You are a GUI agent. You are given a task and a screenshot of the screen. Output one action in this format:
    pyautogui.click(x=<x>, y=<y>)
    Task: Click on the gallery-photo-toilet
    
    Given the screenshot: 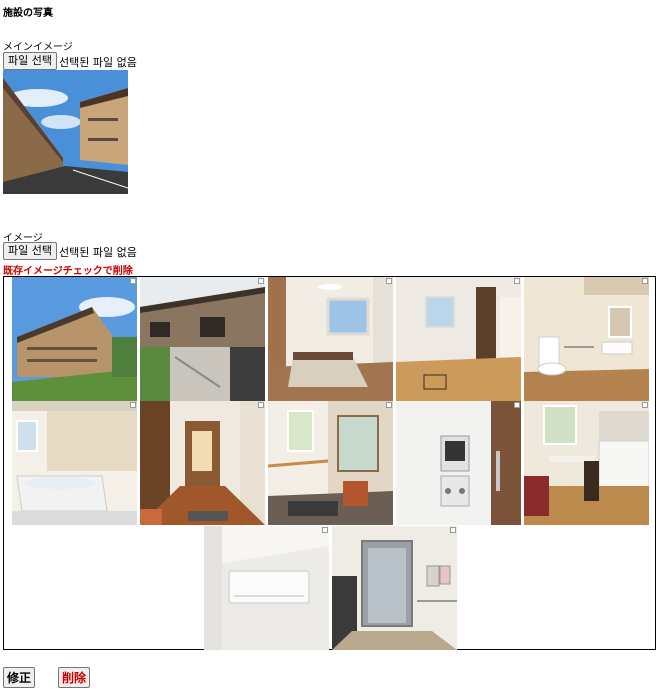 What is the action you would take?
    pyautogui.click(x=586, y=339)
    